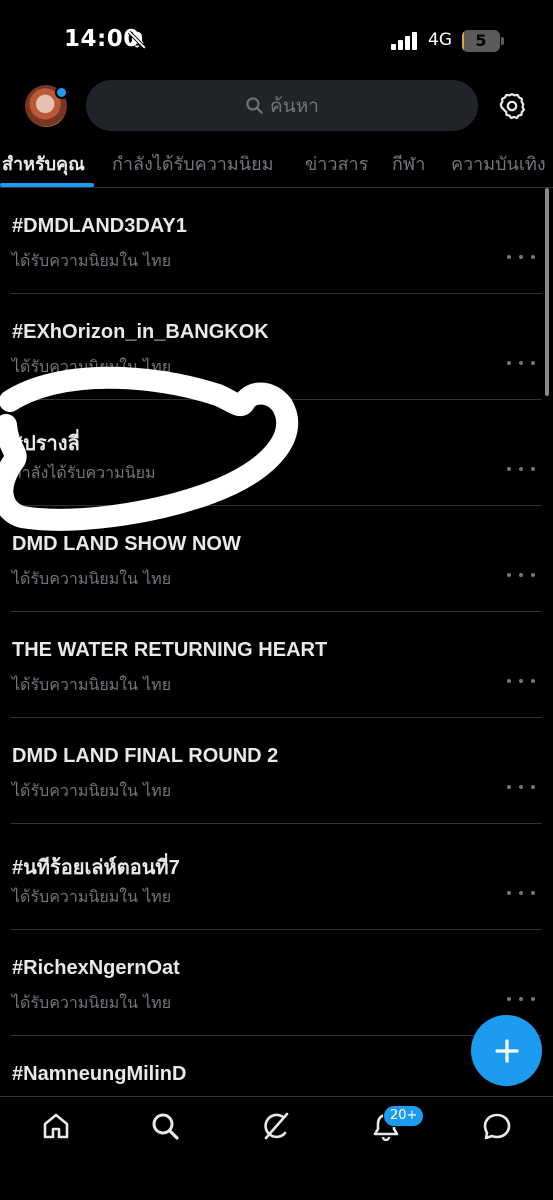 The height and width of the screenshot is (1200, 553). Describe the element at coordinates (404, 1116) in the screenshot. I see `notification-badge: 20+` at that location.